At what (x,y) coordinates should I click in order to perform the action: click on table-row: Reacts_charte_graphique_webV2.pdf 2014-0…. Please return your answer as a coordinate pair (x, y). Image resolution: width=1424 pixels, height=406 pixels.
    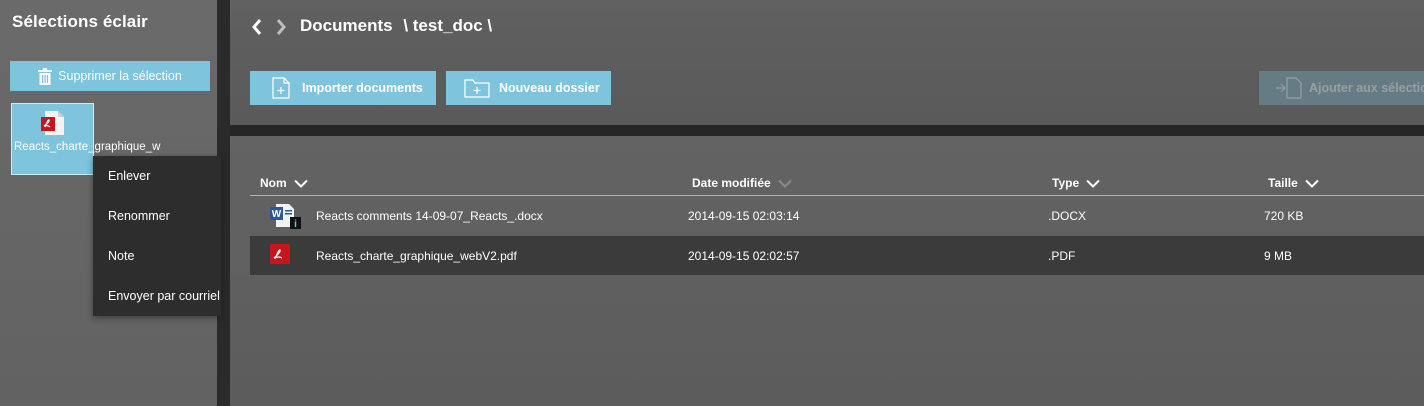
    Looking at the image, I should click on (837, 255).